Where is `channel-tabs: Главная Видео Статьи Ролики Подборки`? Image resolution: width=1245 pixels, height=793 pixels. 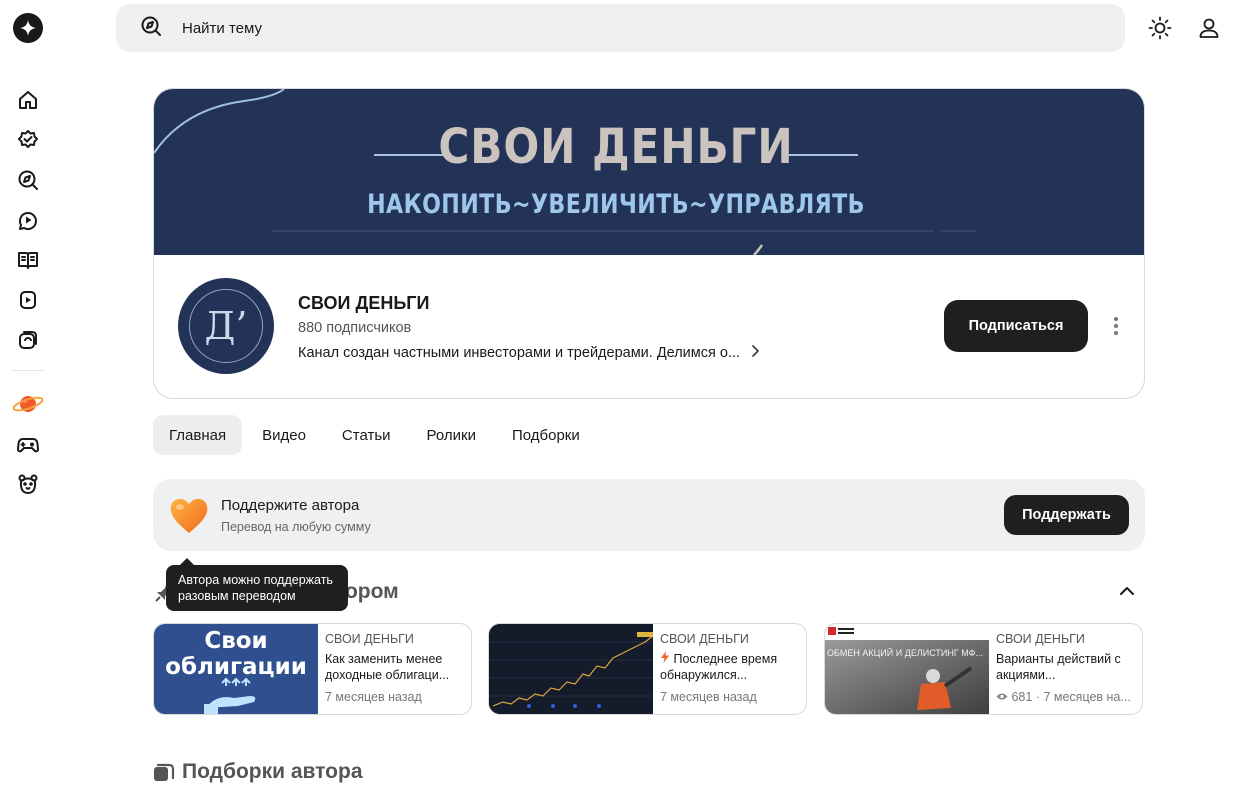
channel-tabs: Главная Видео Статьи Ролики Подборки is located at coordinates (376, 435).